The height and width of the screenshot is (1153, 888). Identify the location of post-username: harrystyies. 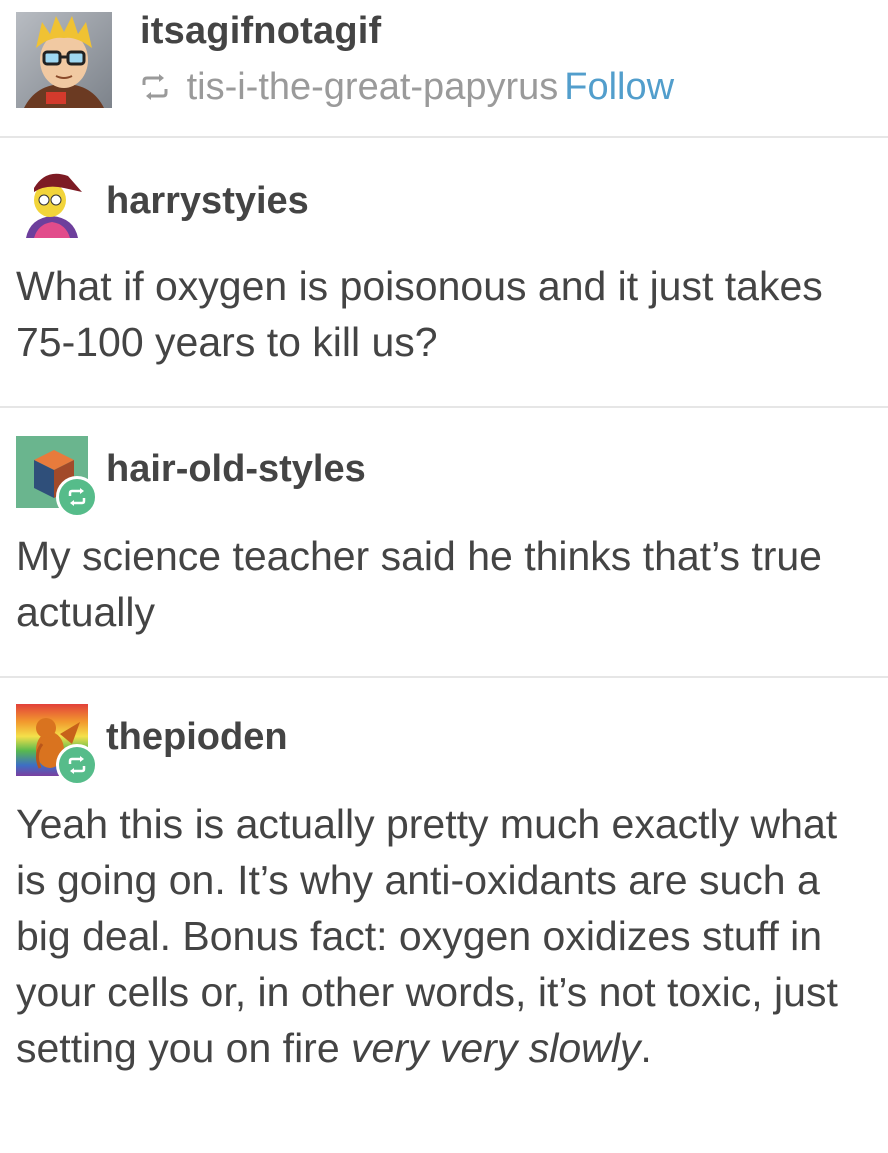
(207, 201).